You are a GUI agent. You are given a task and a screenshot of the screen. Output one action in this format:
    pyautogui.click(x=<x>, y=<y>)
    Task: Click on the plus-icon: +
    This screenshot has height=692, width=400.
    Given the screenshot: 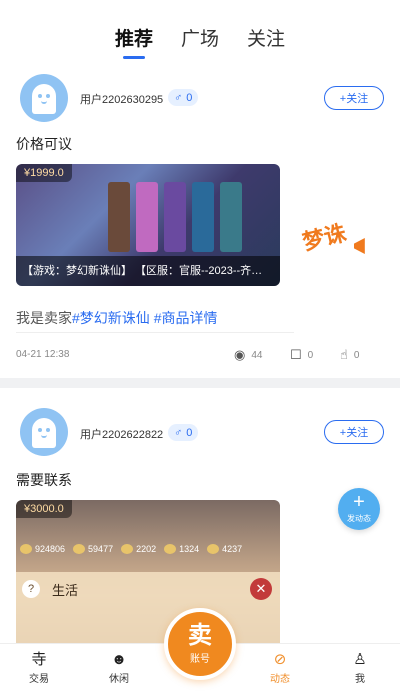 What is the action you would take?
    pyautogui.click(x=359, y=502)
    